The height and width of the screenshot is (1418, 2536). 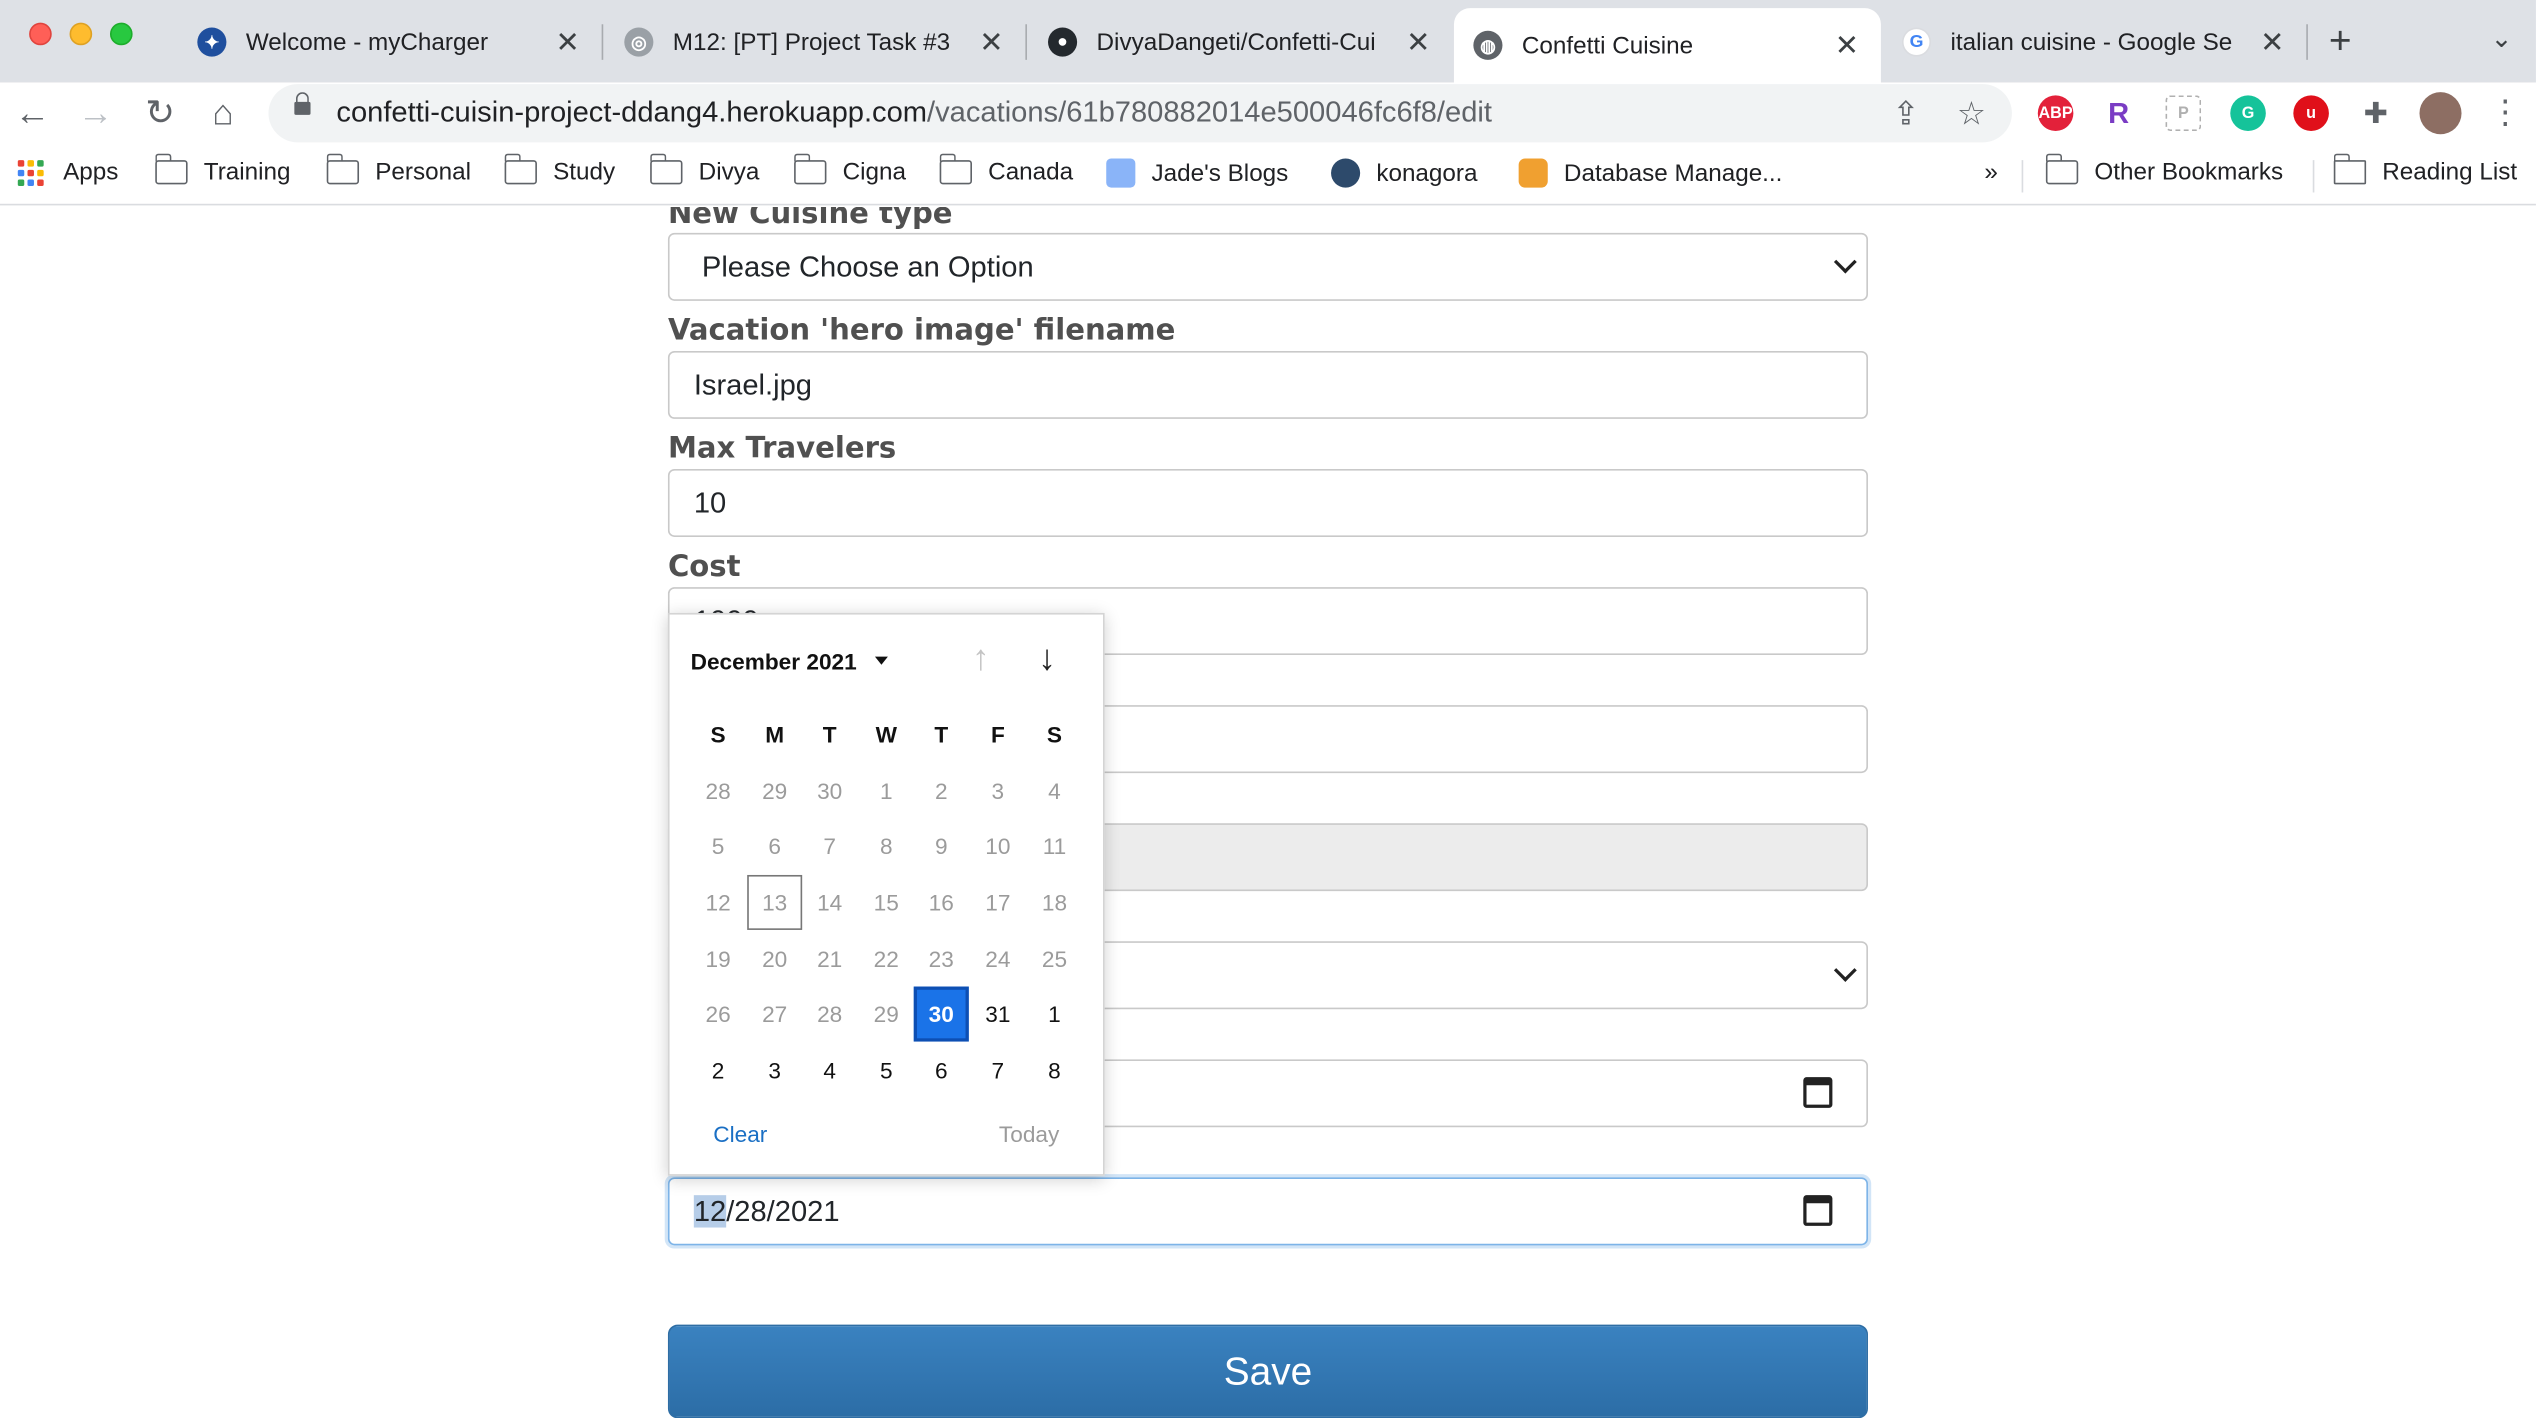 What do you see at coordinates (849, 169) in the screenshot?
I see `bookmark-cigna: Cigna` at bounding box center [849, 169].